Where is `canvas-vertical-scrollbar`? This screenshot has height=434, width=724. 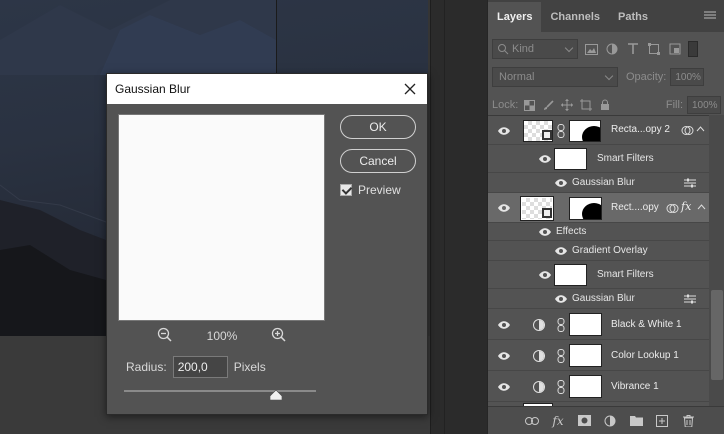
canvas-vertical-scrollbar is located at coordinates (437, 217).